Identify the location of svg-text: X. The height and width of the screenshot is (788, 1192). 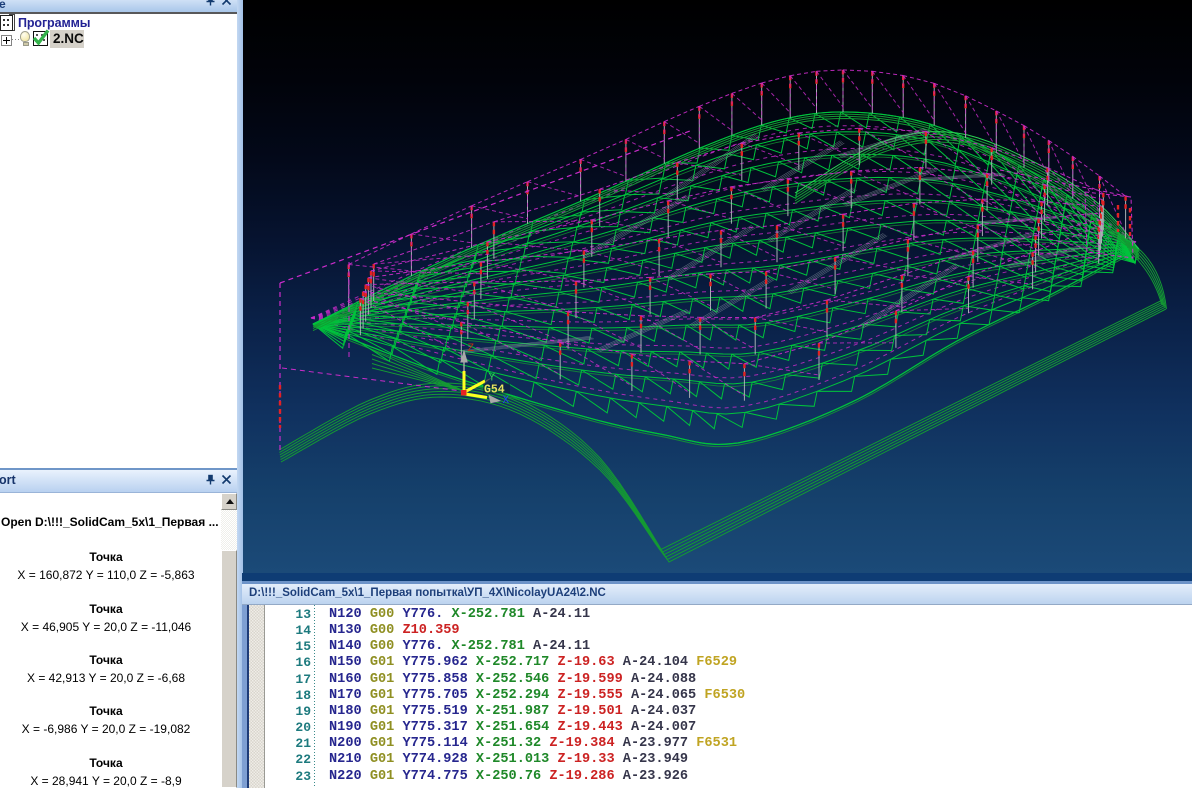
(506, 401).